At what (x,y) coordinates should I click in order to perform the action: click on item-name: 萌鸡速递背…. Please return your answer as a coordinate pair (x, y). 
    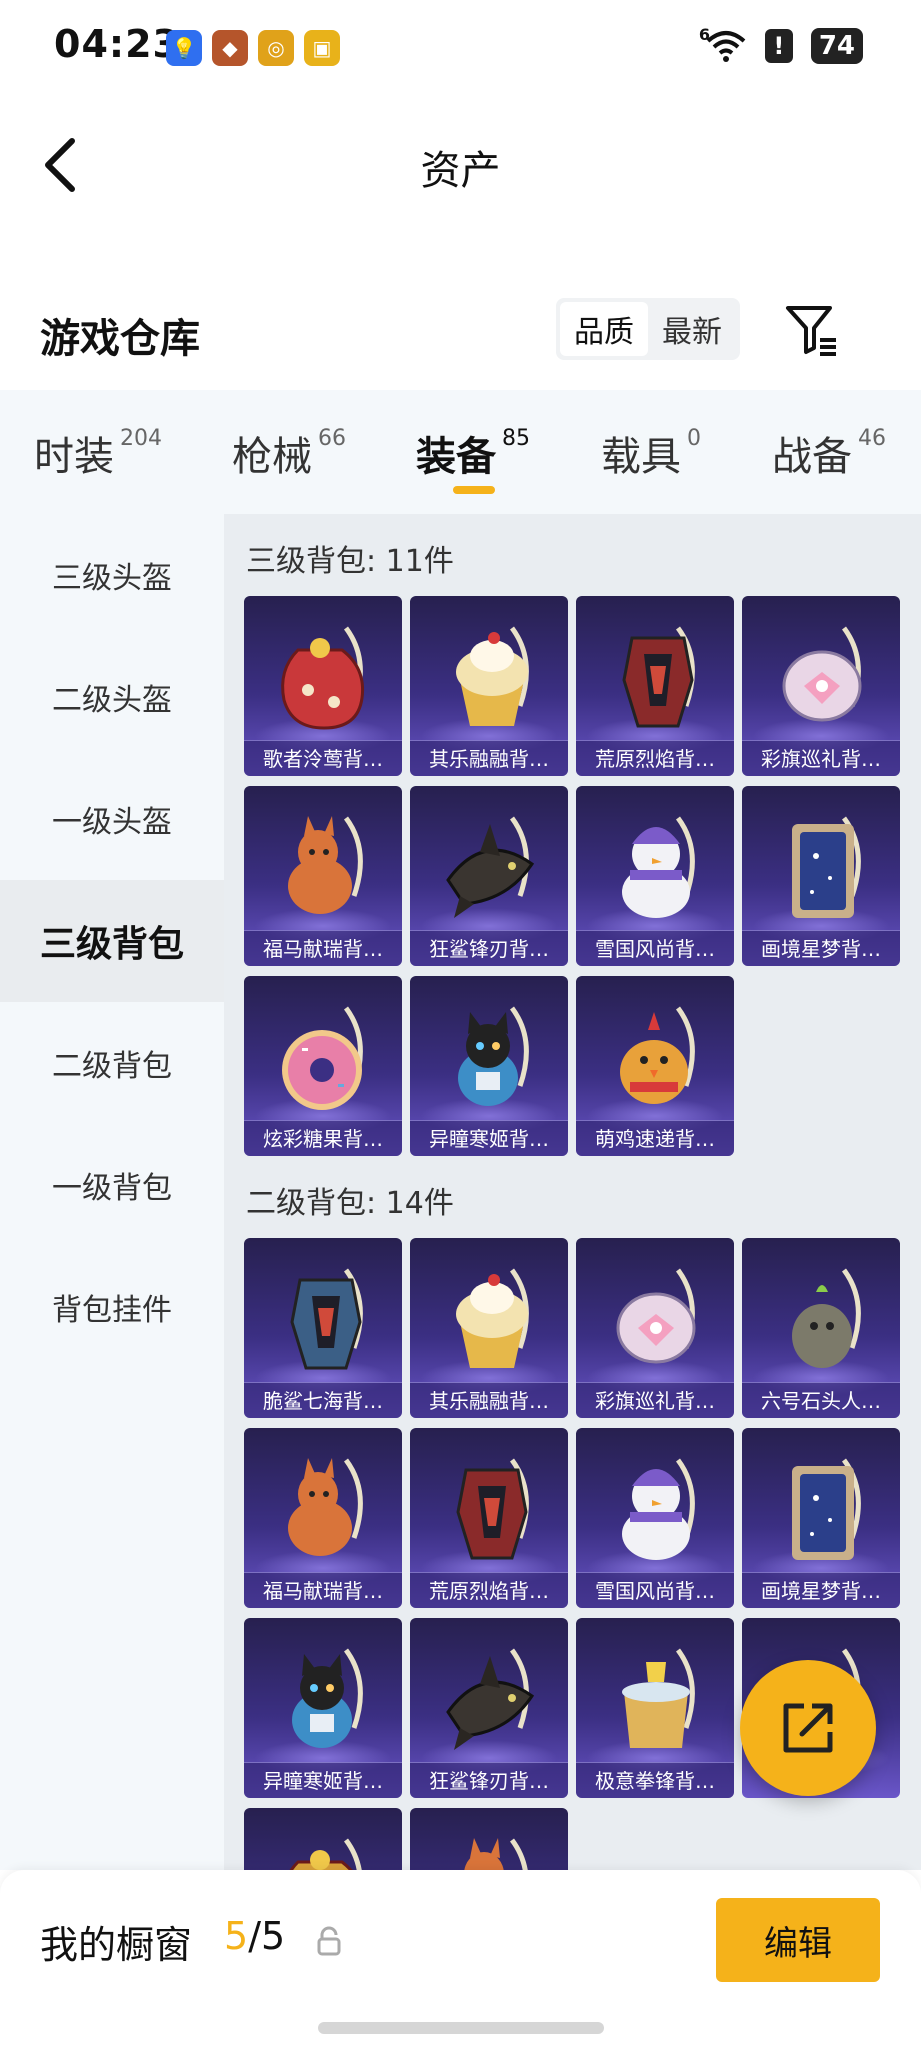
    Looking at the image, I should click on (655, 1138).